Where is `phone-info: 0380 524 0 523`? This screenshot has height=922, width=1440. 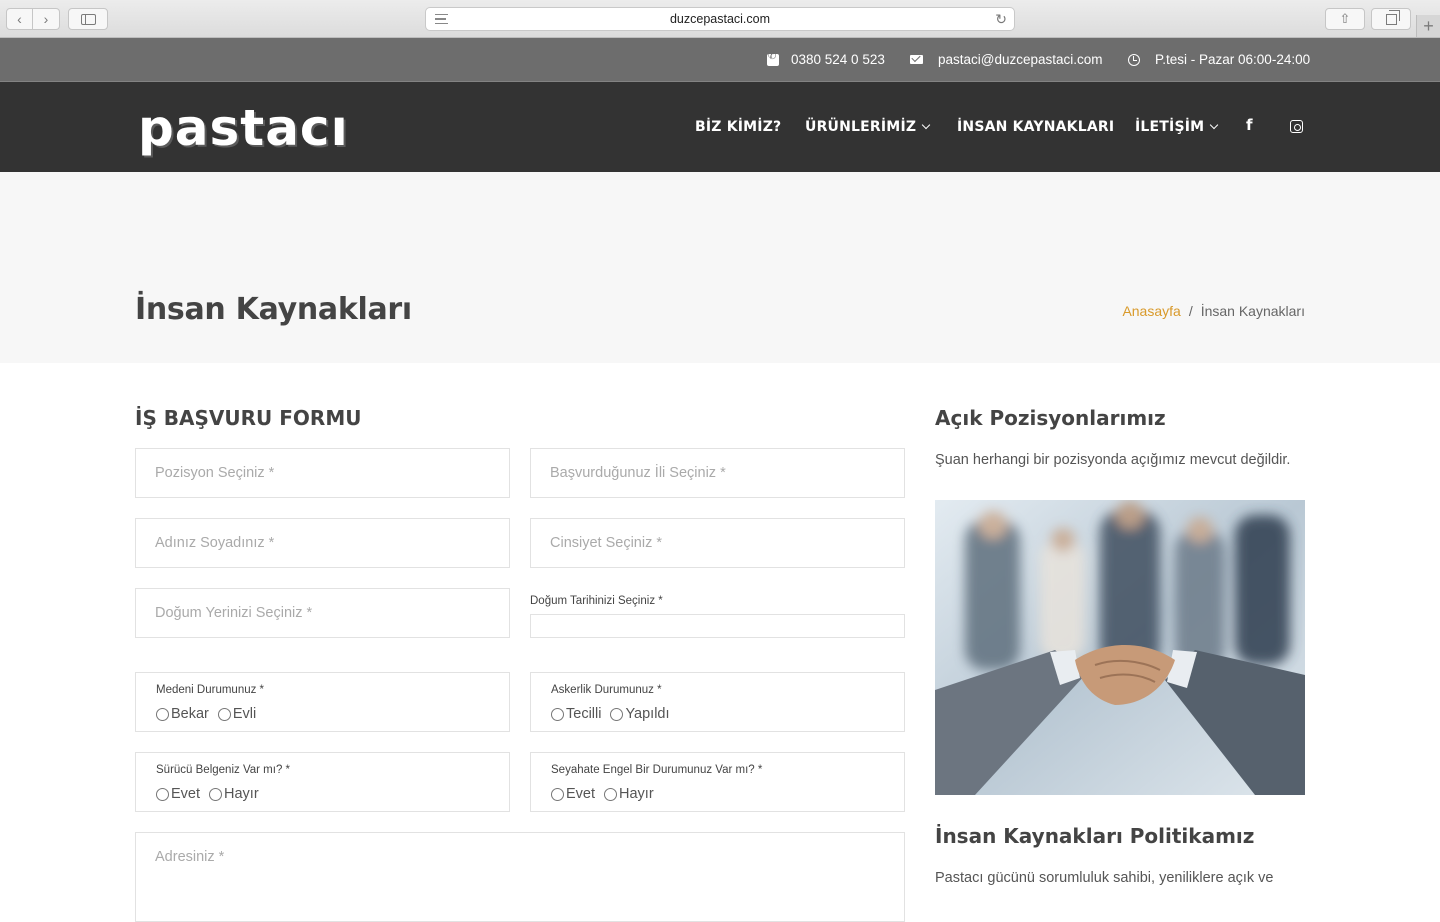 phone-info: 0380 524 0 523 is located at coordinates (826, 59).